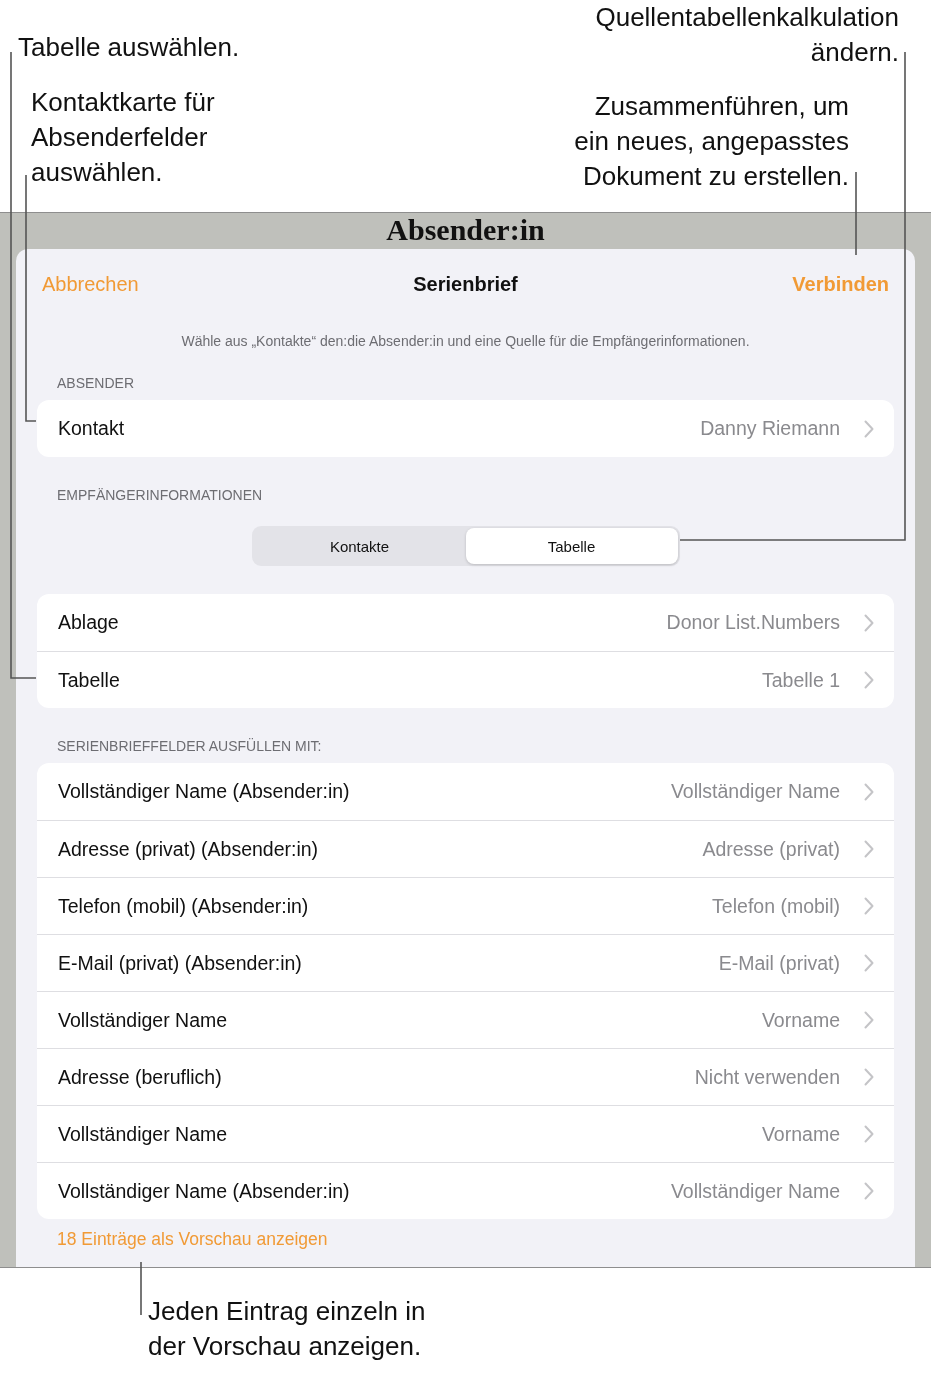 This screenshot has height=1373, width=931. What do you see at coordinates (800, 680) in the screenshot?
I see `row-value: Tabelle 1` at bounding box center [800, 680].